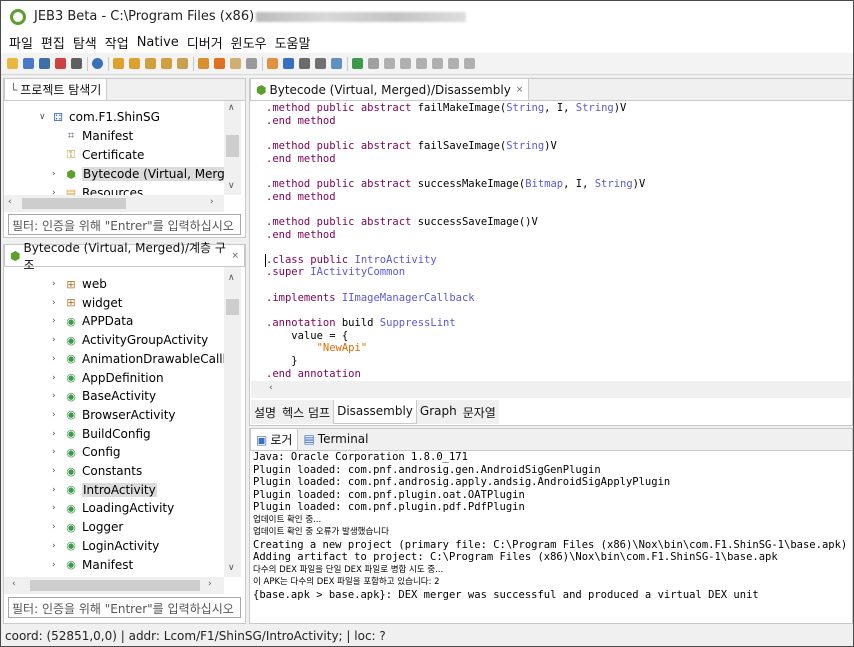  Describe the element at coordinates (438, 412) in the screenshot. I see `sub-tab: Graph` at that location.